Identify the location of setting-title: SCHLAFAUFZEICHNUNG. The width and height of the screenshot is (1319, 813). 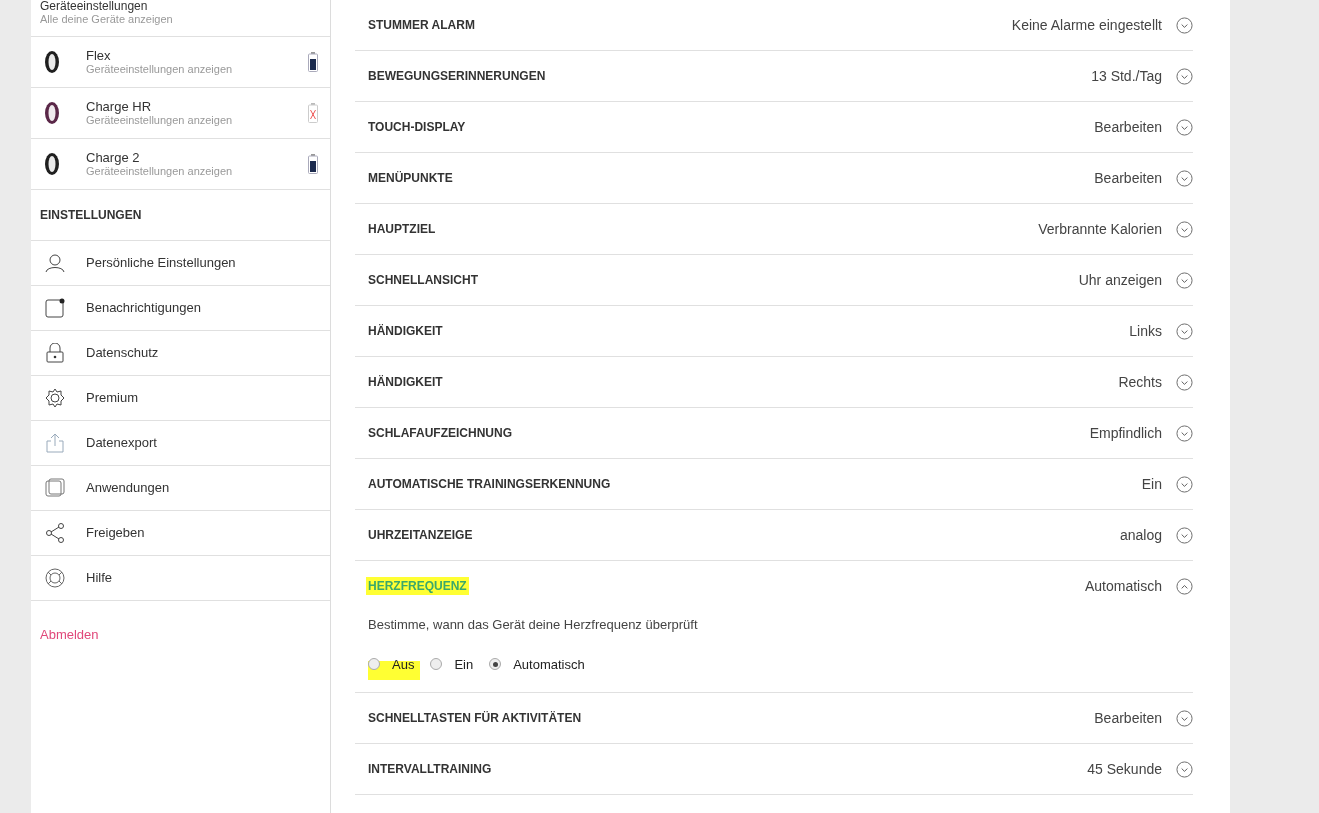
(440, 433).